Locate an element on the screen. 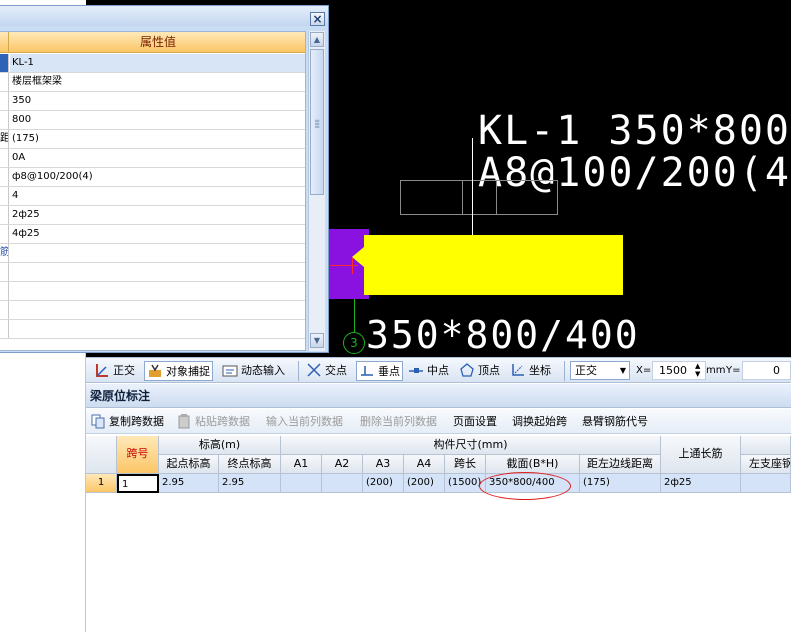 The image size is (791, 632). cell-a4: (200) is located at coordinates (424, 483).